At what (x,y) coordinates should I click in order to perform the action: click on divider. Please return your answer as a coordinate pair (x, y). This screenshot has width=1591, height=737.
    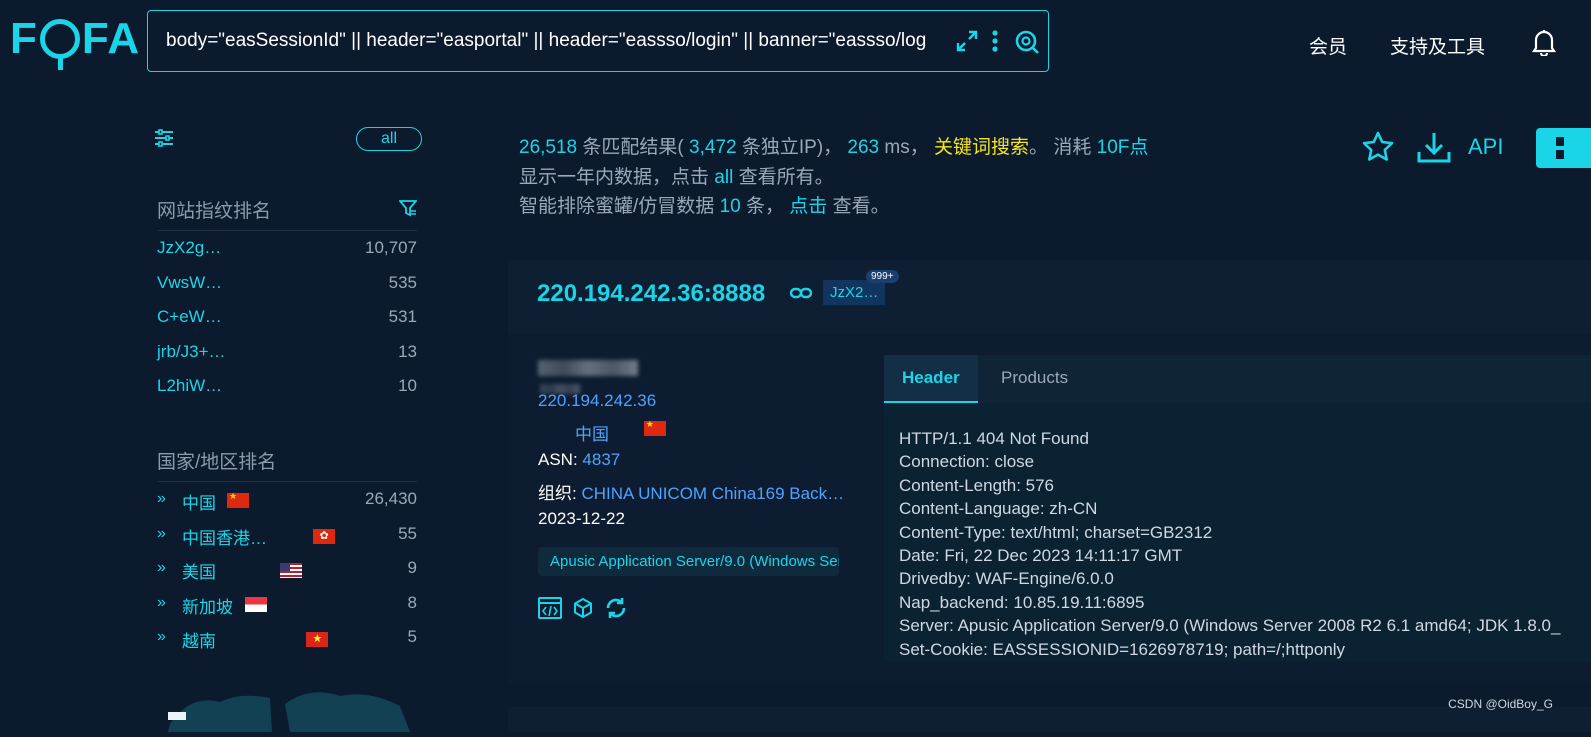
    Looking at the image, I should click on (287, 230).